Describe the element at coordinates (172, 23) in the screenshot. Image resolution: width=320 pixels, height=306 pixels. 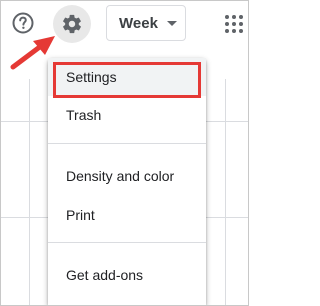
I see `caret-down-icon` at that location.